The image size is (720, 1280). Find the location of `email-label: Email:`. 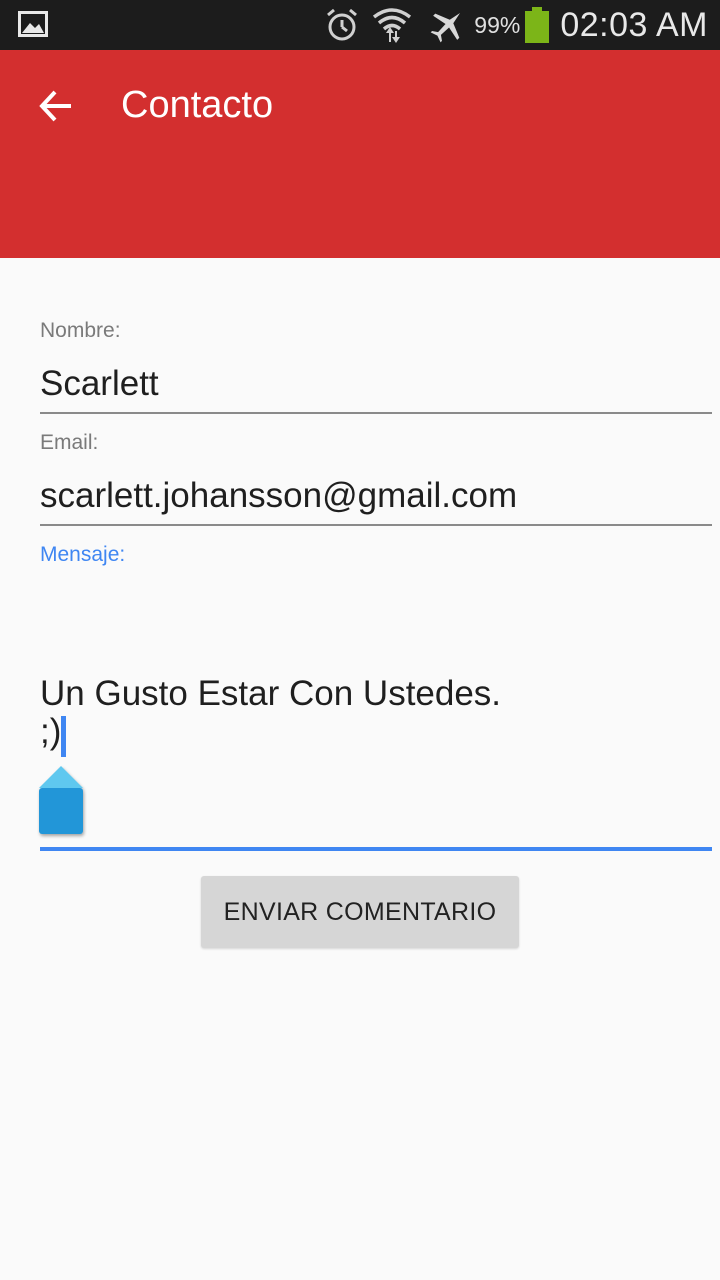

email-label: Email: is located at coordinates (69, 442).